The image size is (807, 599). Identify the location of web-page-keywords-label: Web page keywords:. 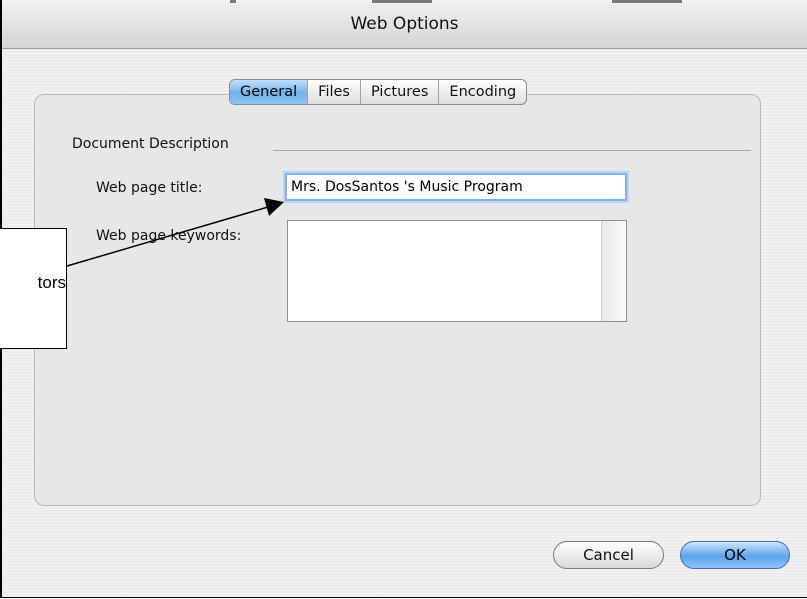
(169, 236).